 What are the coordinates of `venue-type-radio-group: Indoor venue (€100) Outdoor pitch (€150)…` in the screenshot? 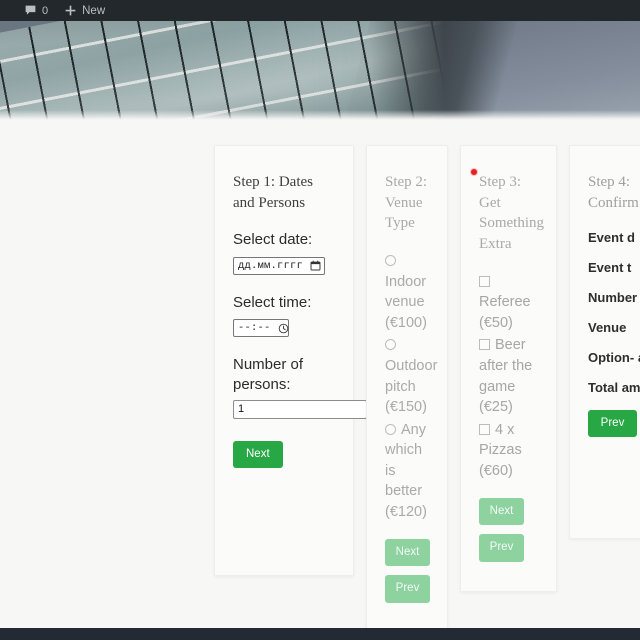 It's located at (411, 387).